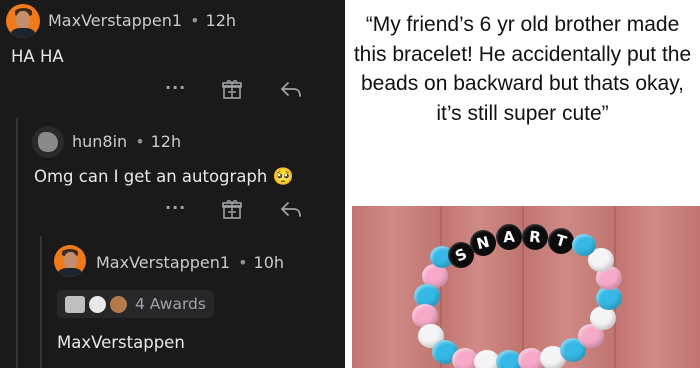 This screenshot has height=368, width=700. What do you see at coordinates (37, 56) in the screenshot?
I see `comment-body: HA HA` at bounding box center [37, 56].